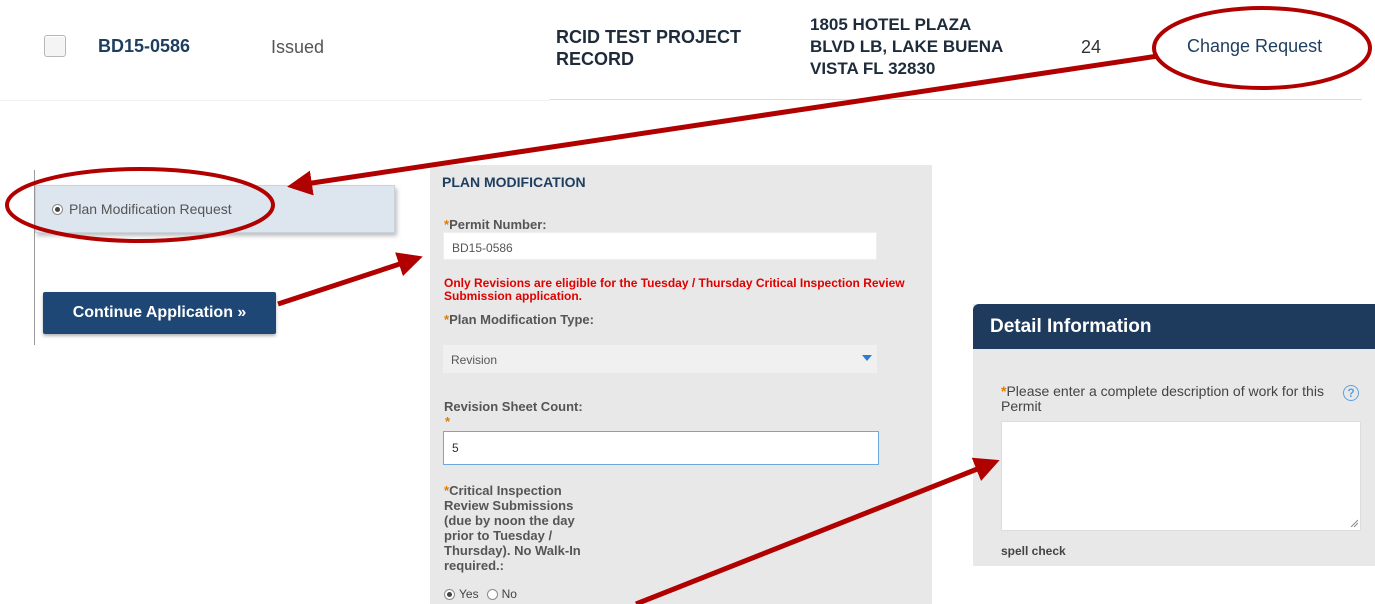  Describe the element at coordinates (817, 530) in the screenshot. I see `annotation-arrow-to-description` at that location.